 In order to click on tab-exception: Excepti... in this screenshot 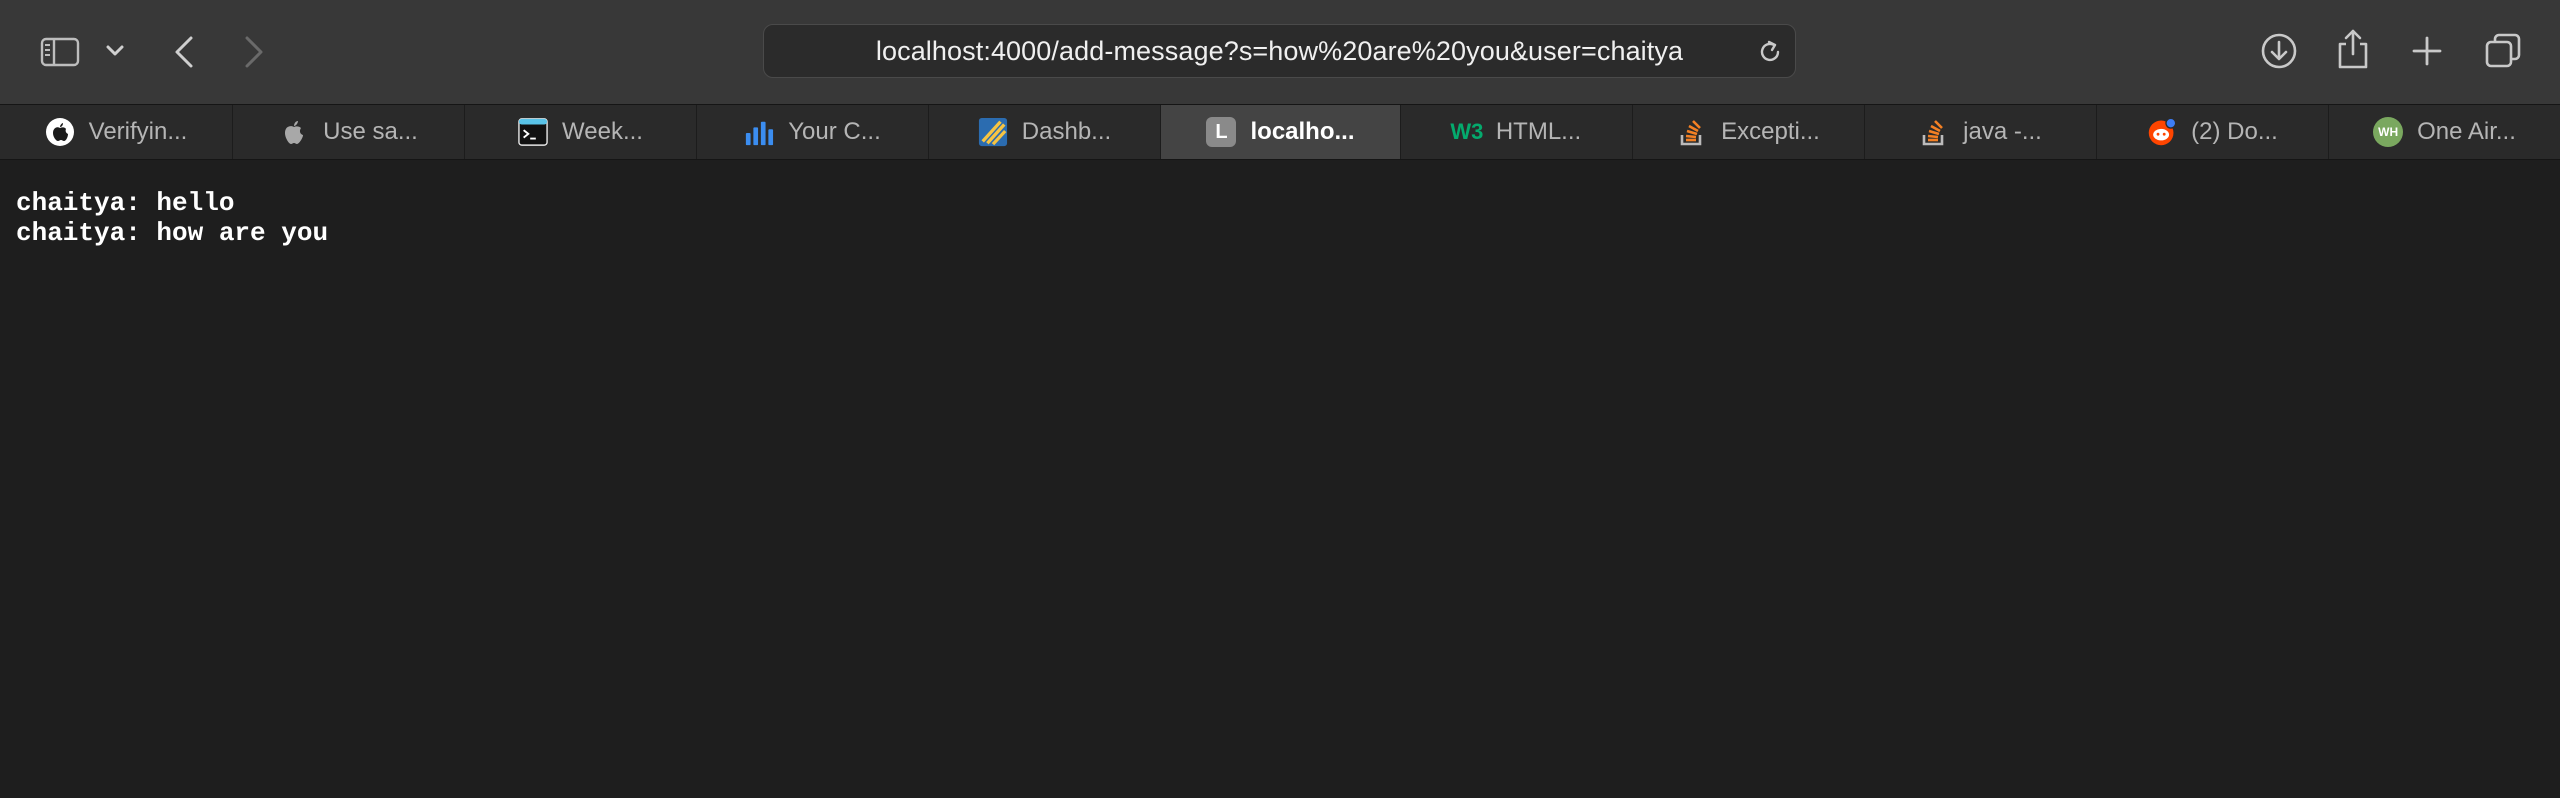, I will do `click(1749, 132)`.